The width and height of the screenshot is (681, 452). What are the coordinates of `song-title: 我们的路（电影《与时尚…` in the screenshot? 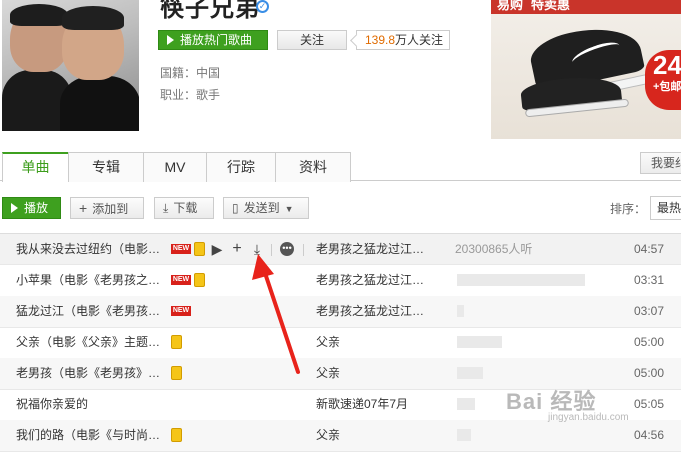 It's located at (88, 435).